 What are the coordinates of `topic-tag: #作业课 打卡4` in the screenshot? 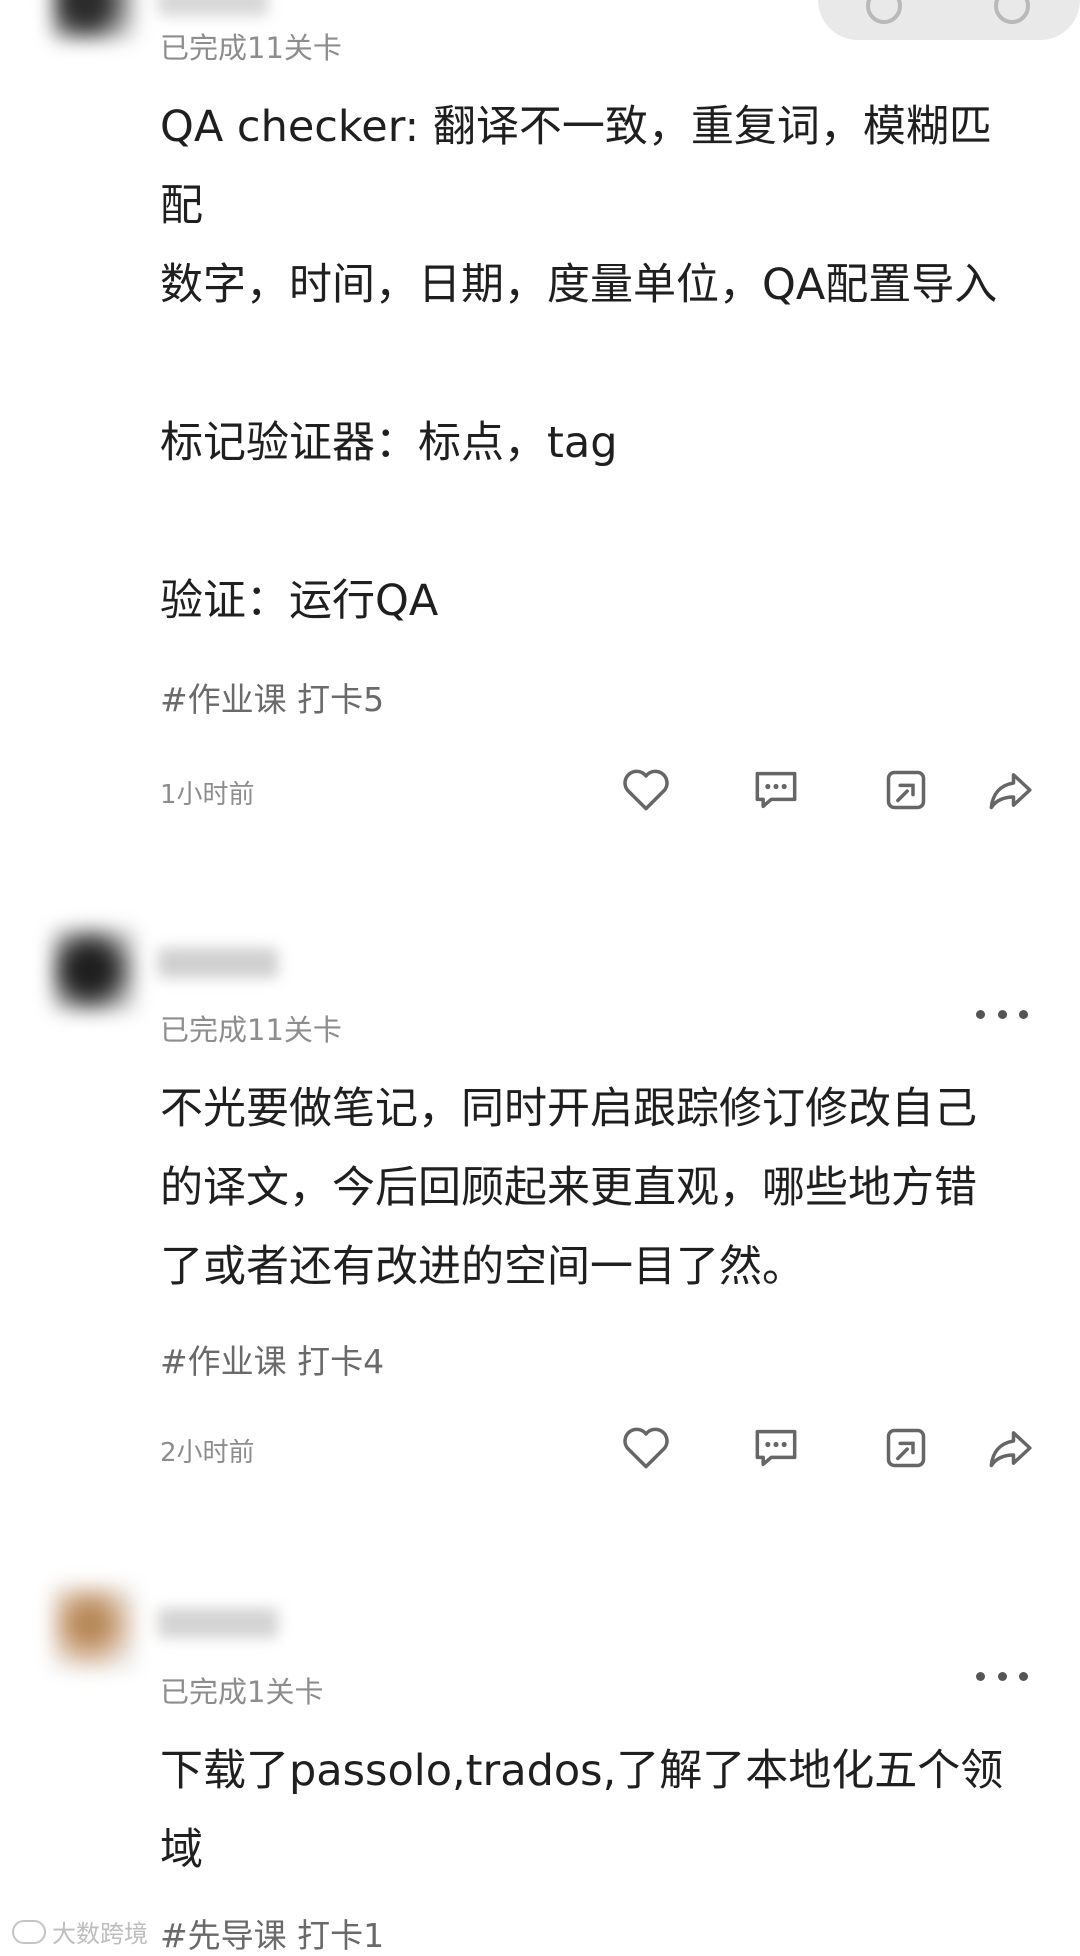 It's located at (272, 1362).